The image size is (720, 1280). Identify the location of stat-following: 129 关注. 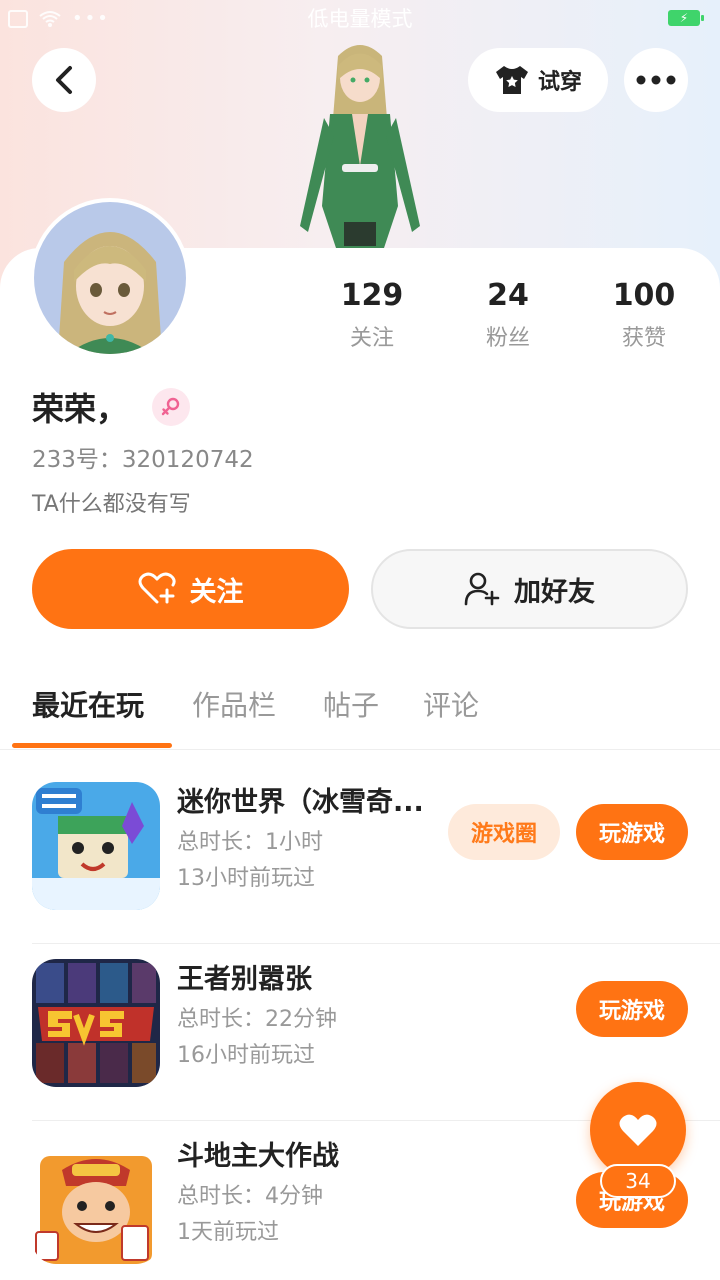
(372, 314).